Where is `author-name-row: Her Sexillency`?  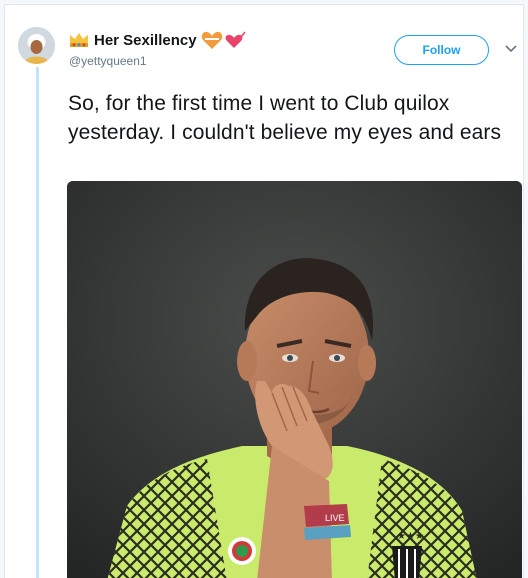 author-name-row: Her Sexillency is located at coordinates (157, 40).